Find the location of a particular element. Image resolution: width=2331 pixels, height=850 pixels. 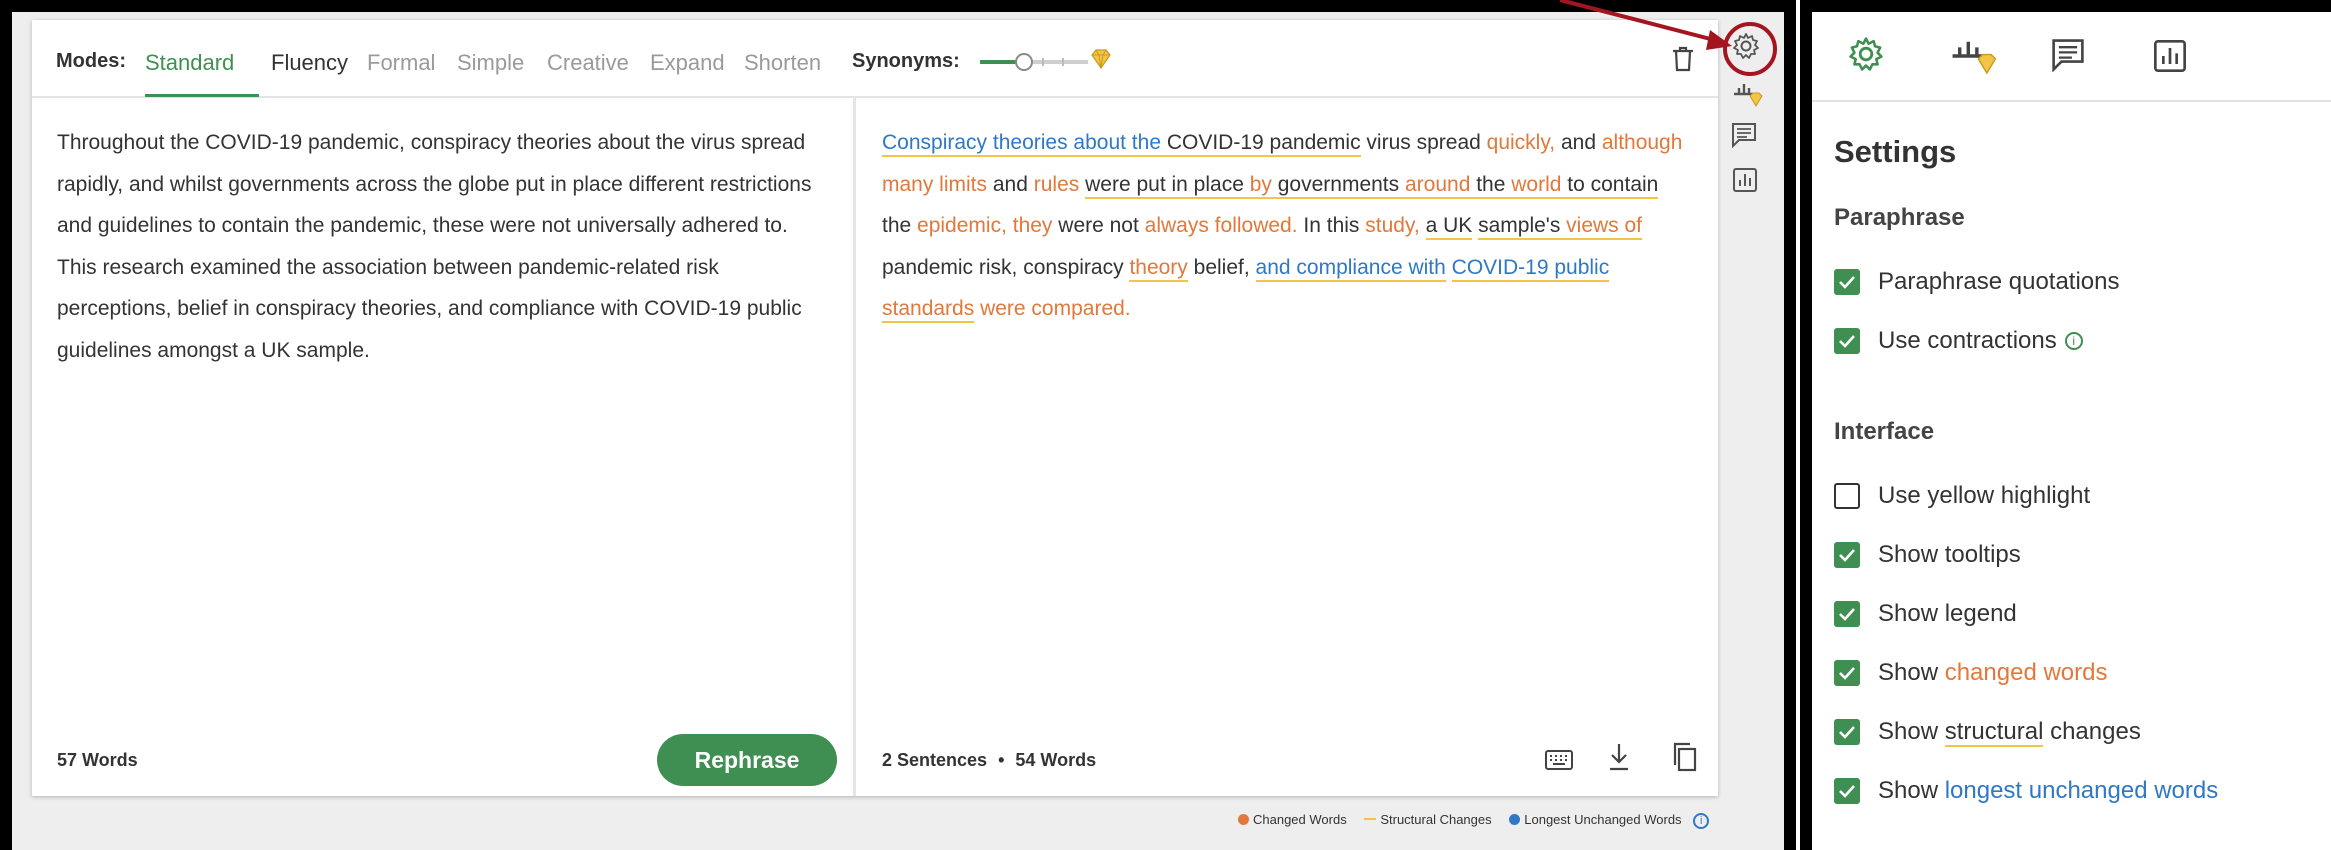

changed-word: quickly, is located at coordinates (1521, 142).